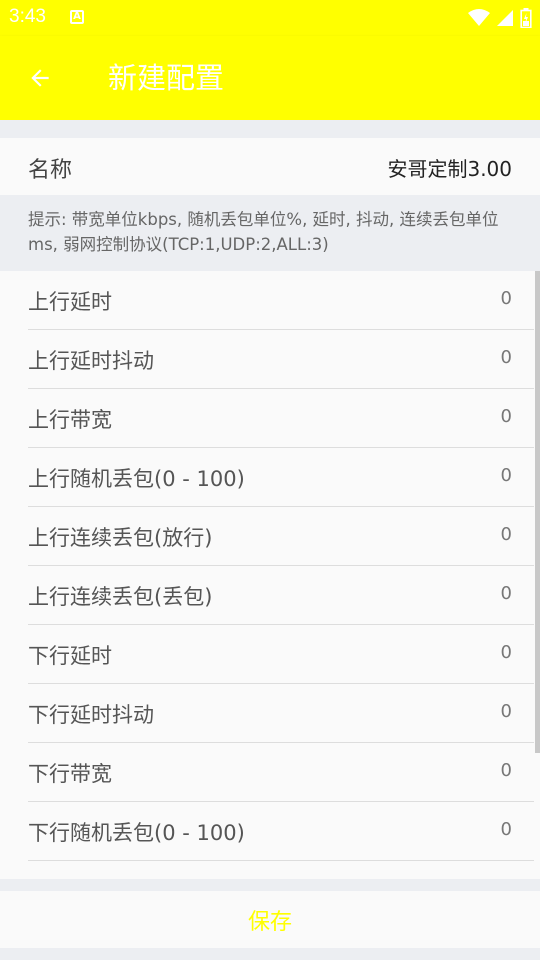 The height and width of the screenshot is (960, 540). Describe the element at coordinates (281, 831) in the screenshot. I see `list-item: 下行随机丢包(0 - 100) 0` at that location.